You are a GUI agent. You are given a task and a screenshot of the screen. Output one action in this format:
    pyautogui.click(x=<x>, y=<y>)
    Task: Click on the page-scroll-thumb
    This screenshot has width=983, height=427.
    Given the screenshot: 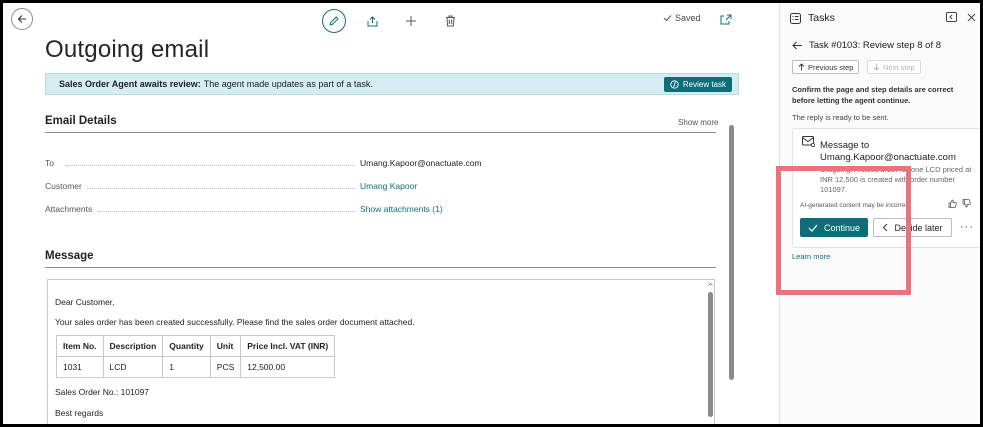 What is the action you would take?
    pyautogui.click(x=731, y=252)
    